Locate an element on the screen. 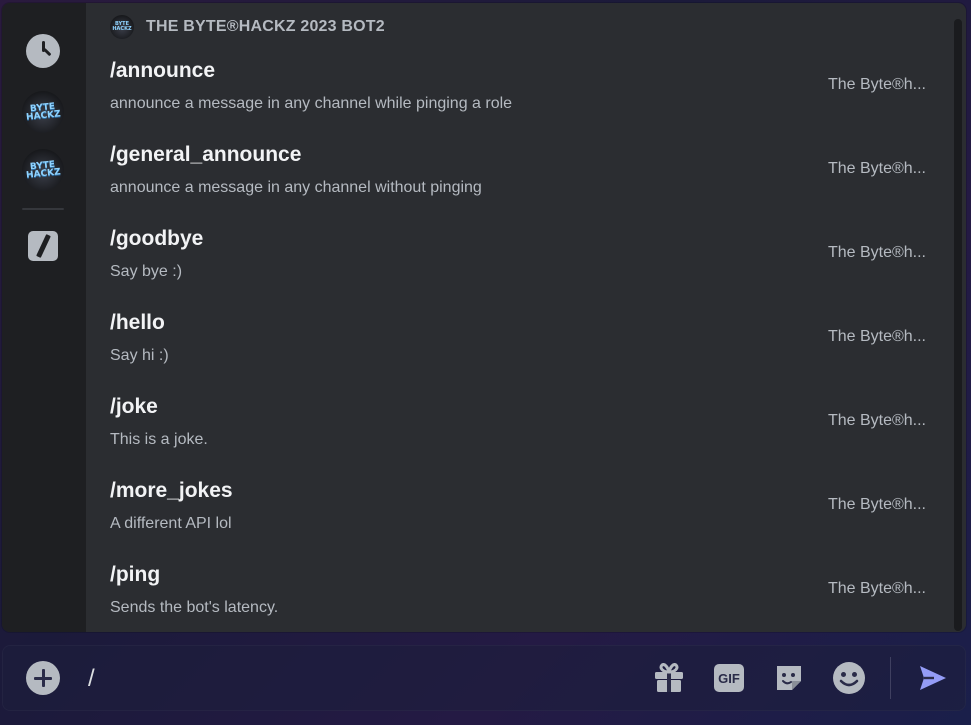  built-in-commands-button is located at coordinates (43, 246).